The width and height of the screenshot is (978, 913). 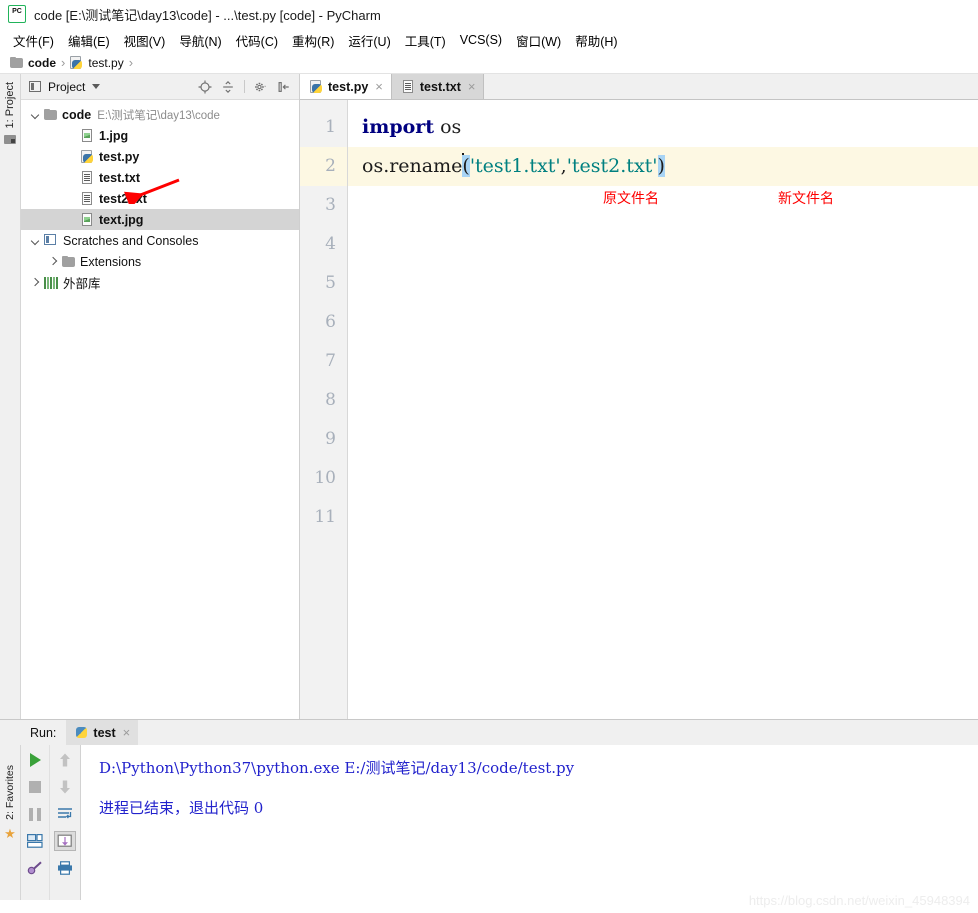 What do you see at coordinates (438, 86) in the screenshot?
I see `tab-test-txt: test.txt ×` at bounding box center [438, 86].